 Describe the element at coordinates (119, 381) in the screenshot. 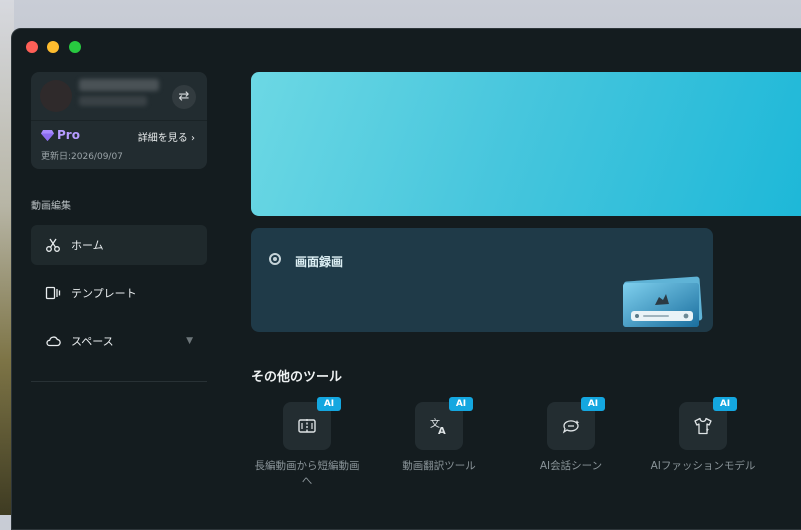

I see `sidebar-divider` at that location.